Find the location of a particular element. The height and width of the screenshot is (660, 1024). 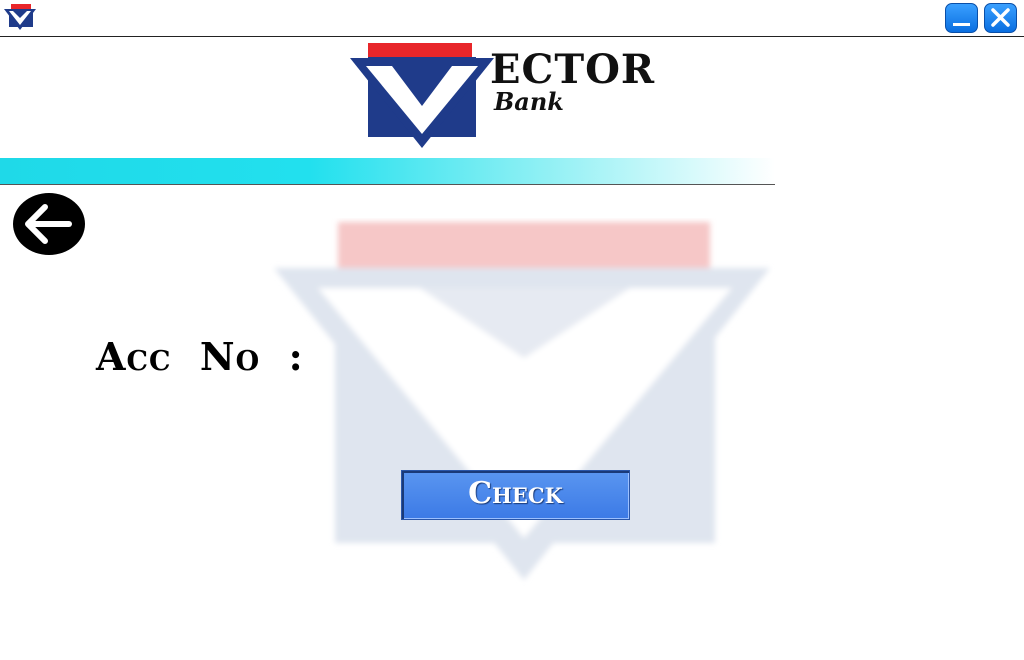

close-button is located at coordinates (1000, 18).